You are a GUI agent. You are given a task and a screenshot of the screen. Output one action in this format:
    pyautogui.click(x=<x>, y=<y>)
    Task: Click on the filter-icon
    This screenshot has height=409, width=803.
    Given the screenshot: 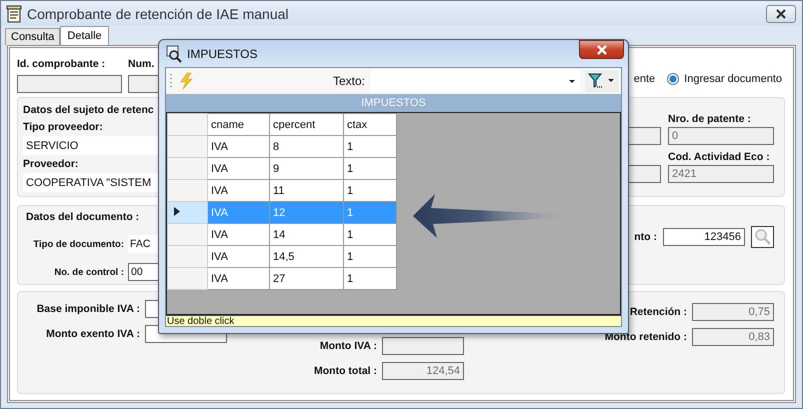 What is the action you would take?
    pyautogui.click(x=602, y=81)
    